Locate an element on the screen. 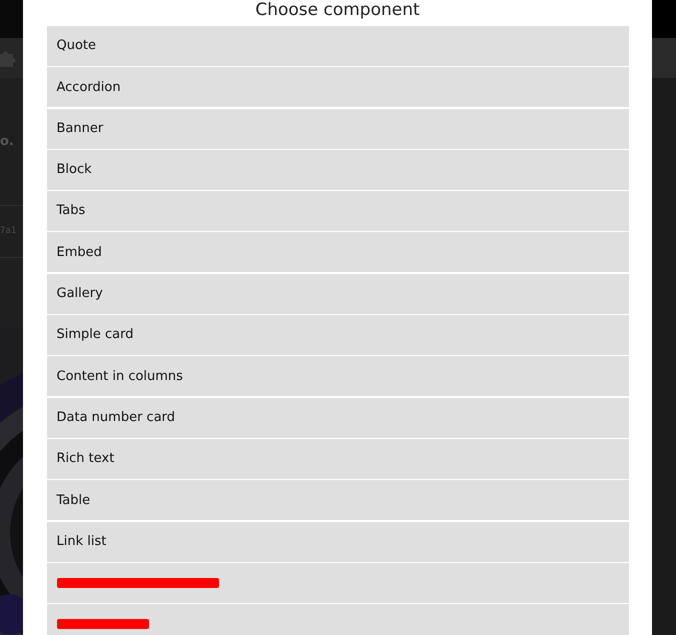  component-option: Embed is located at coordinates (337, 252).